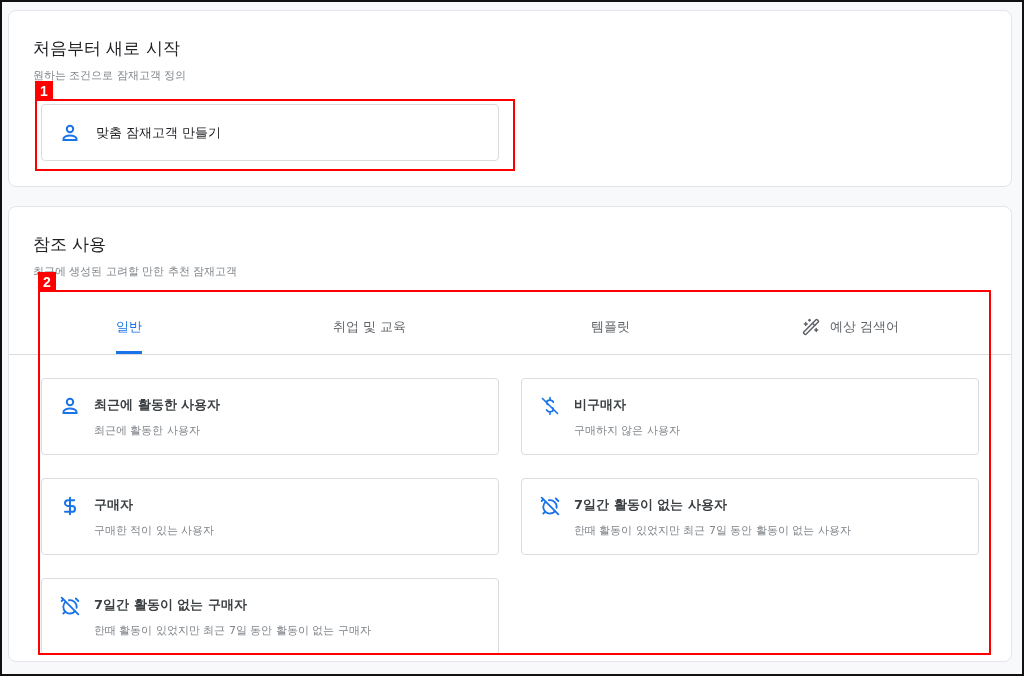  Describe the element at coordinates (750, 516) in the screenshot. I see `audience-option: 7일간 활동이 없는 사용자 한때 활동이 있었지만 최근 7일 동안 활동이 없는 사용자` at that location.